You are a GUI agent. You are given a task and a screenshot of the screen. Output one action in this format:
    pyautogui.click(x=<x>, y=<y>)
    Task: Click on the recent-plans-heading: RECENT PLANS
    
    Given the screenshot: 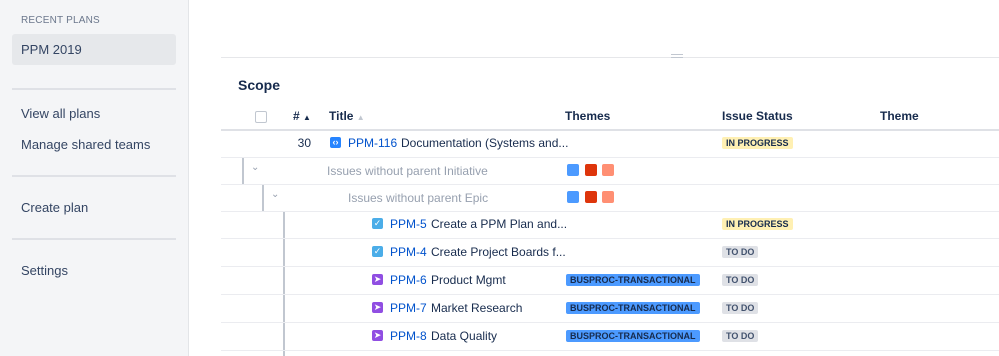 What is the action you would take?
    pyautogui.click(x=60, y=20)
    